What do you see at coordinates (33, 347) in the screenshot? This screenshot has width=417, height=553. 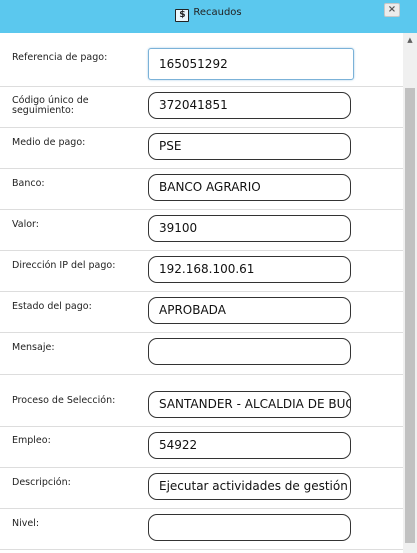 I see `label-mensaje: Mensaje:` at bounding box center [33, 347].